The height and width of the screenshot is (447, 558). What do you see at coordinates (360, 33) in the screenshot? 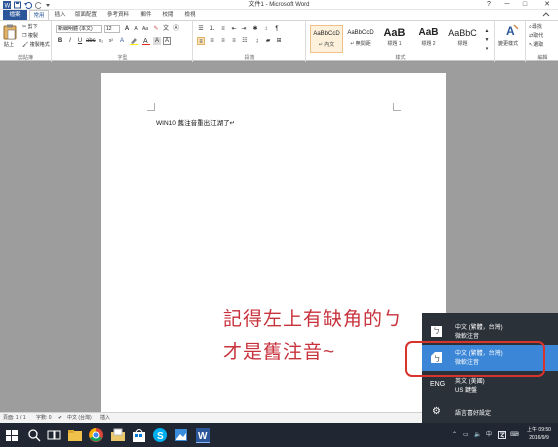
I see `style-no-spacing-sample: AaBbCcD` at bounding box center [360, 33].